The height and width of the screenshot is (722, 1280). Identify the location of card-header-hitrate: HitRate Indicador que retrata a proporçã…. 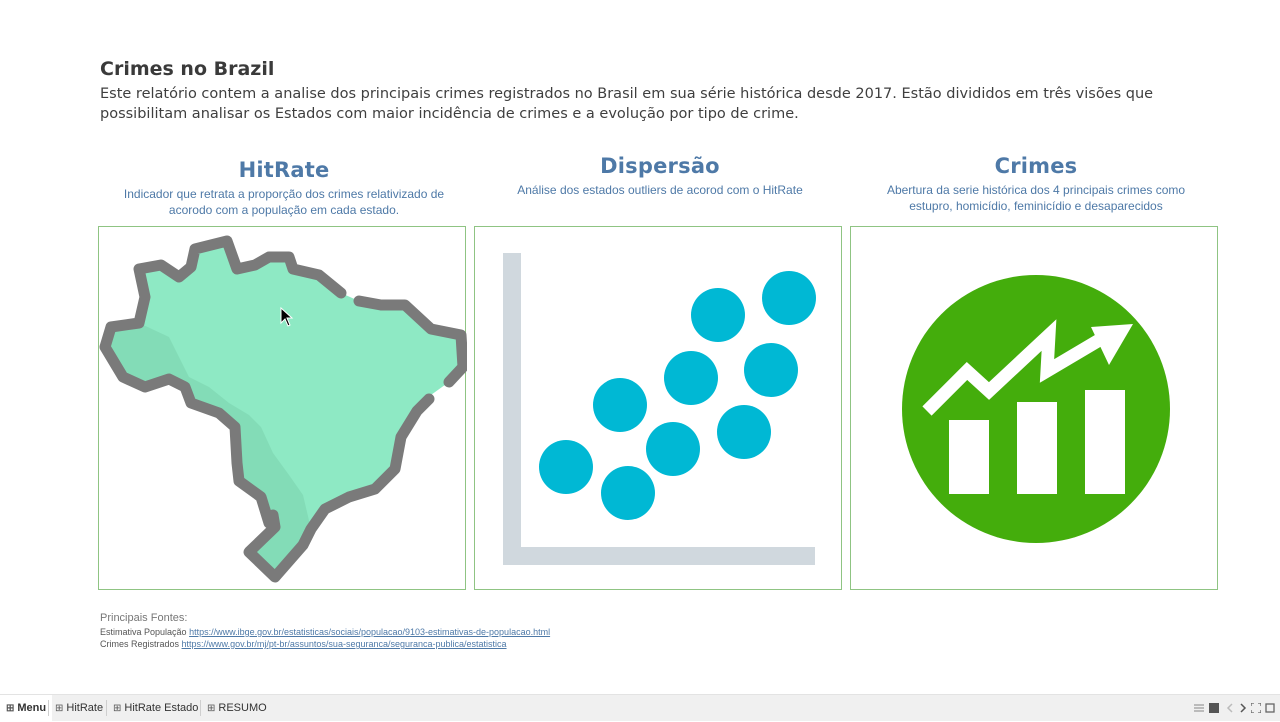
(284, 188).